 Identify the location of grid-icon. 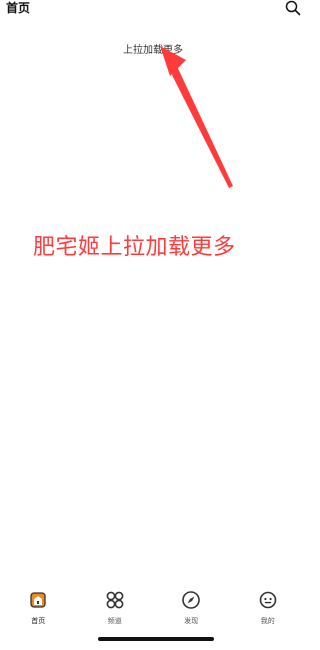
(115, 600).